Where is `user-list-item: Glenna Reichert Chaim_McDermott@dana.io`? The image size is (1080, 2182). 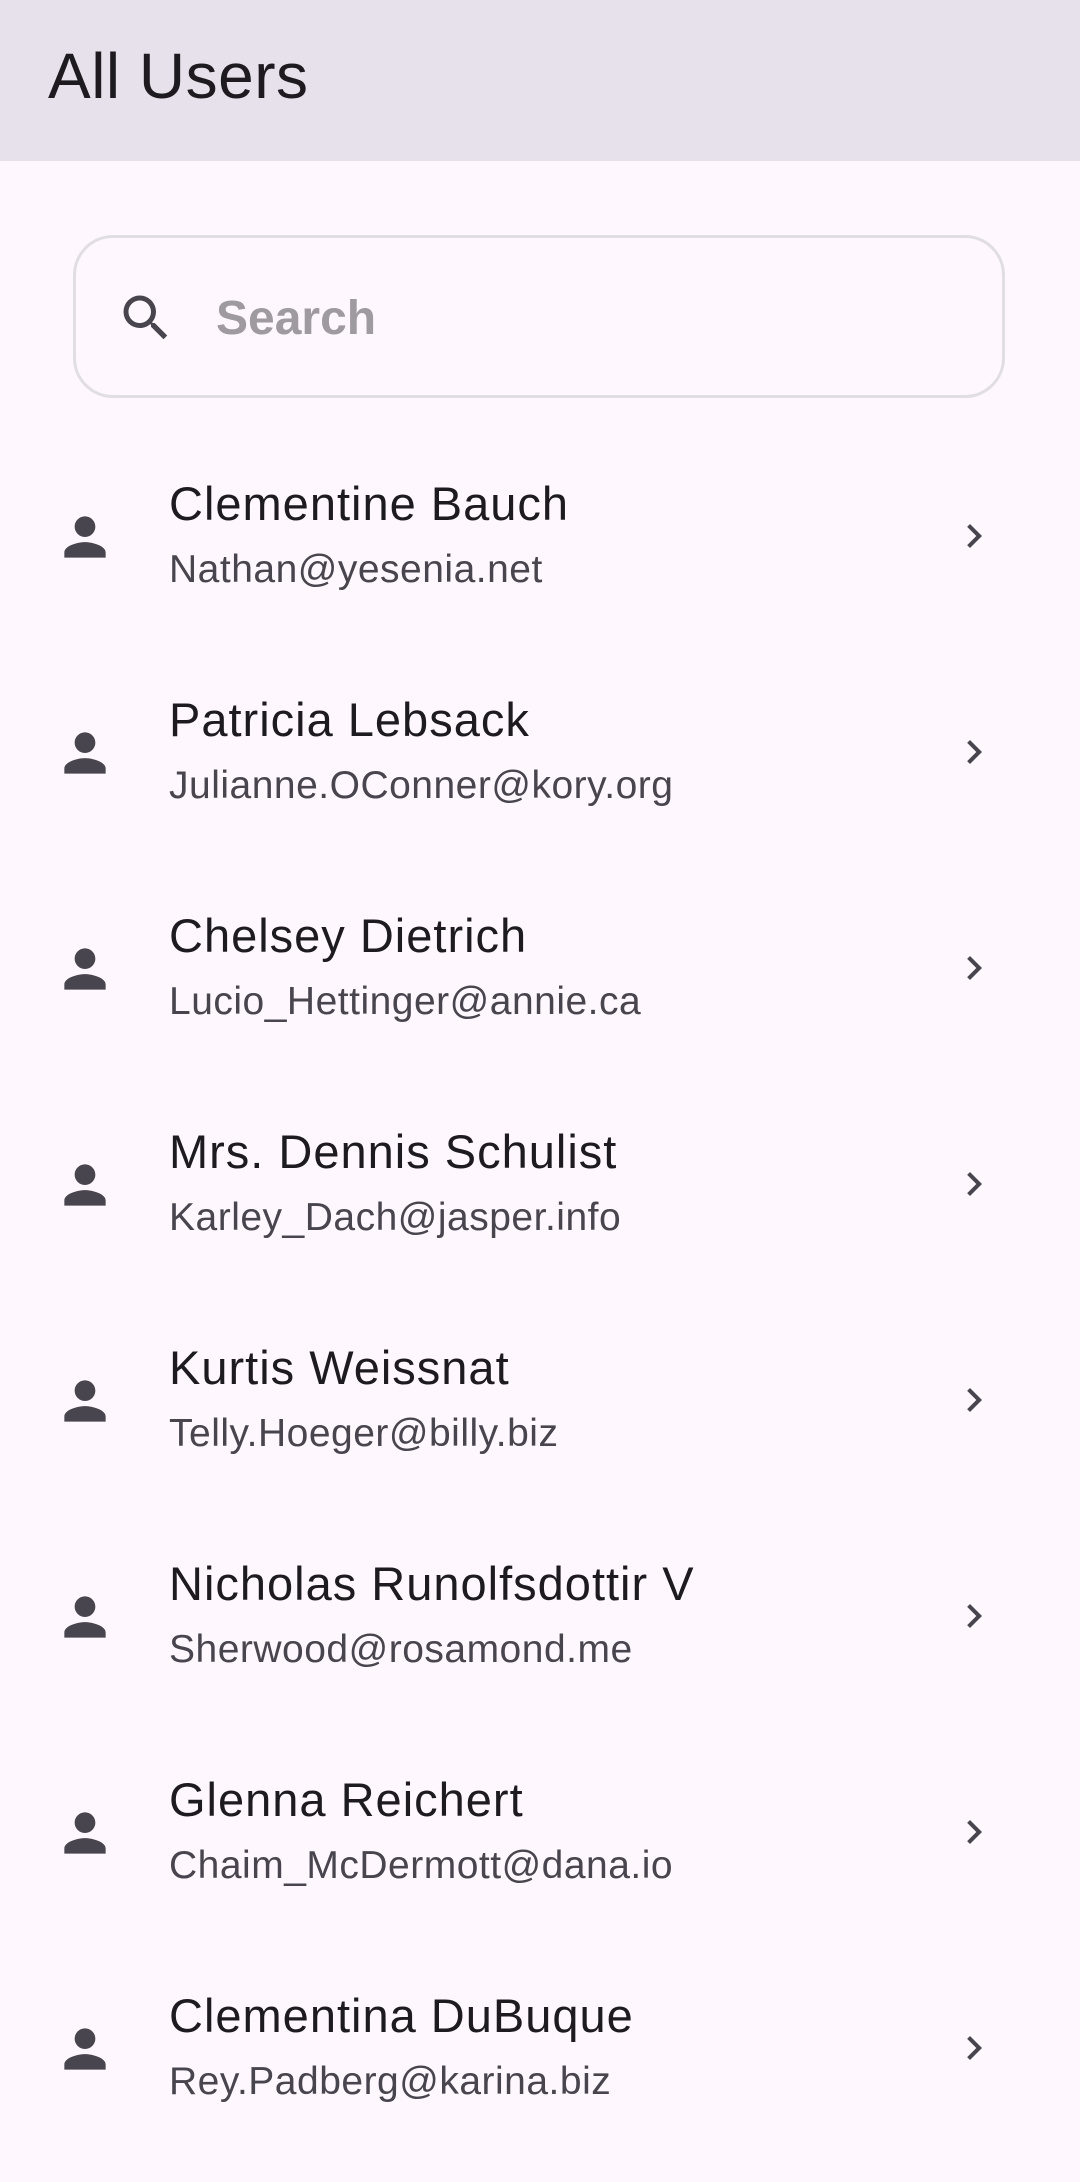
user-list-item: Glenna Reichert Chaim_McDermott@dana.io is located at coordinates (540, 1858).